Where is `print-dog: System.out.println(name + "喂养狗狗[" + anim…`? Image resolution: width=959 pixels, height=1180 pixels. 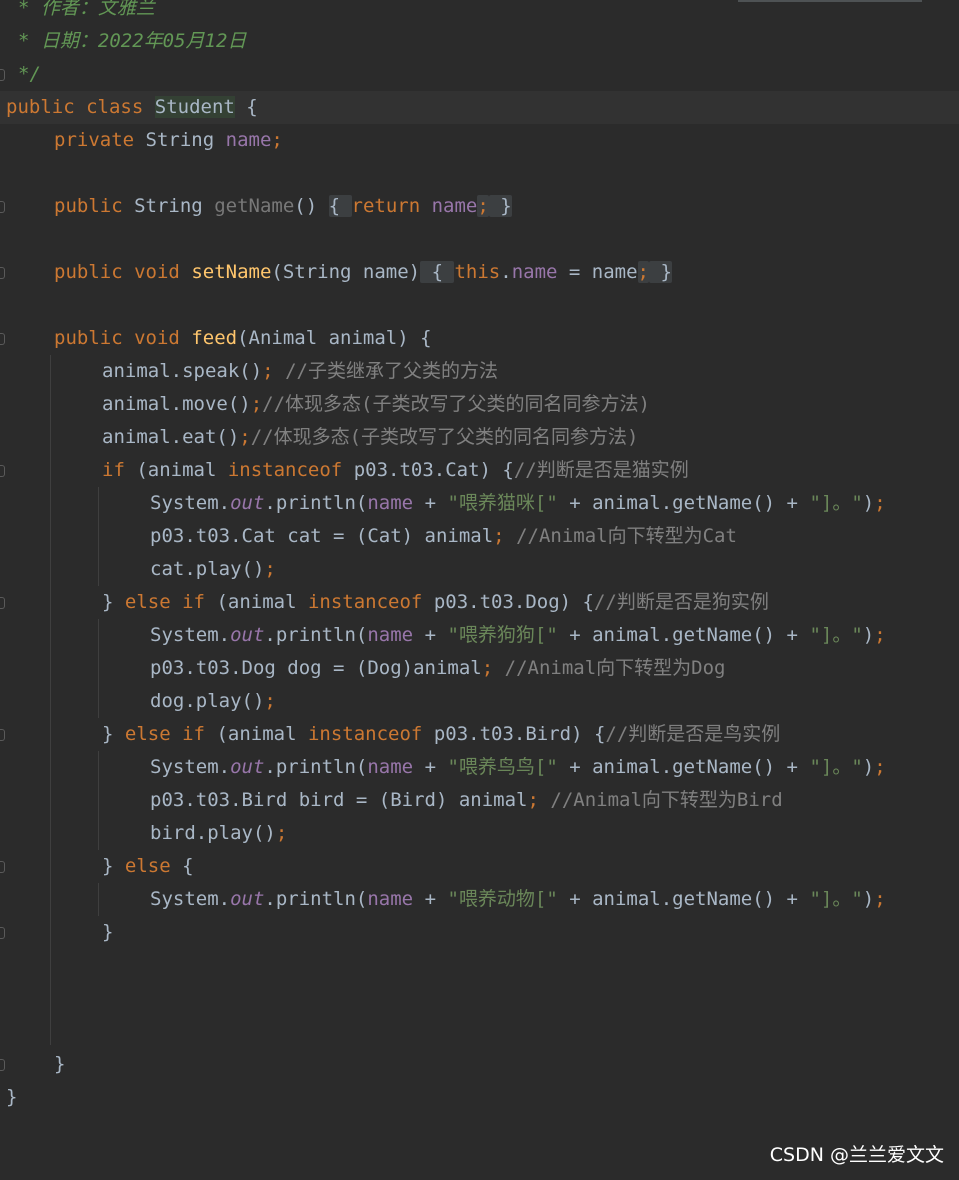
print-dog: System.out.println(name + "喂养狗狗[" + anim… is located at coordinates (518, 635).